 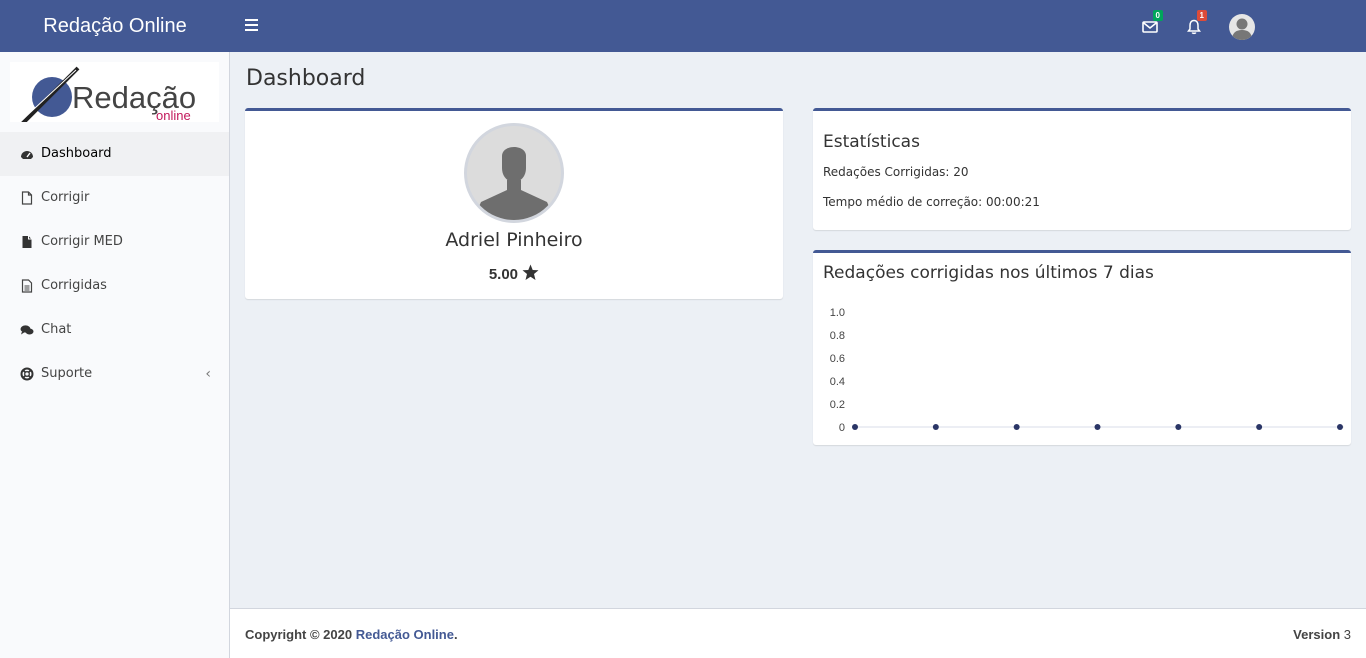 I want to click on messages-count-badge: 0, so click(x=1157, y=15).